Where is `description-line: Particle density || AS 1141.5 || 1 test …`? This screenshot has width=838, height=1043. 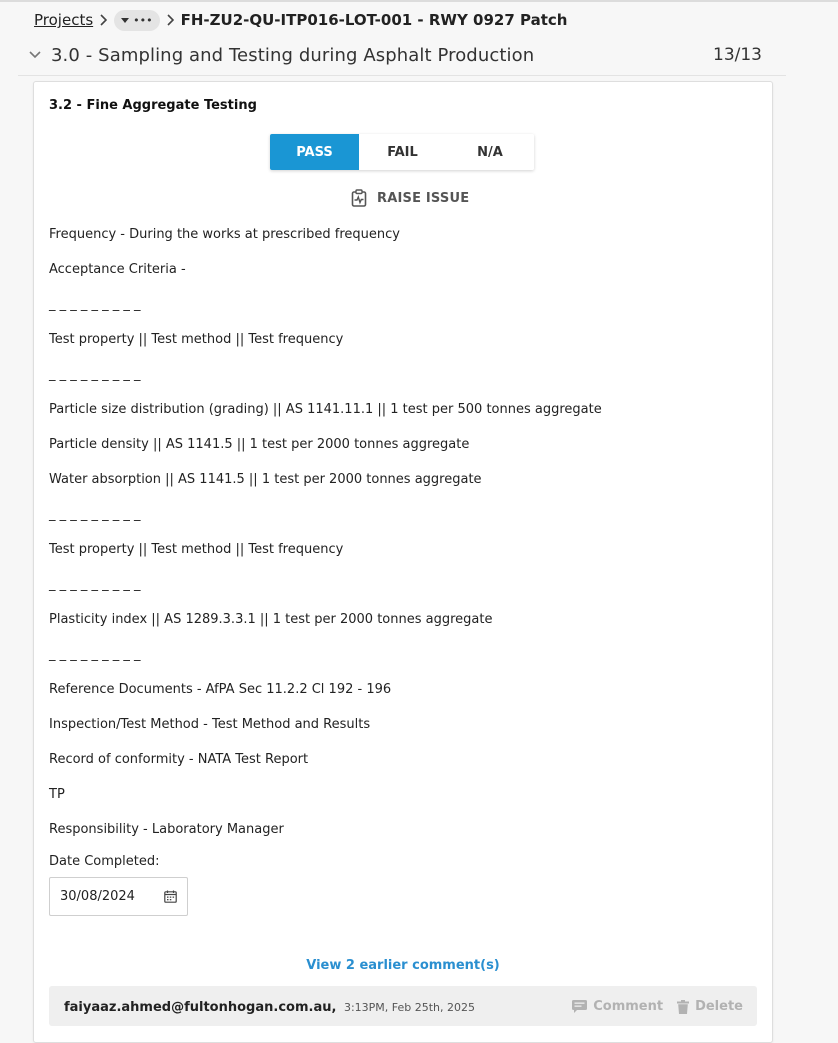
description-line: Particle density || AS 1141.5 || 1 test … is located at coordinates (259, 444).